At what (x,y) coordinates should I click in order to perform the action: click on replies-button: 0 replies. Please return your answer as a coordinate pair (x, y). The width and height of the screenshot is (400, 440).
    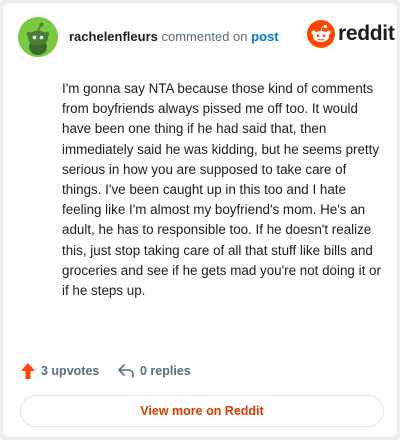
    Looking at the image, I should click on (154, 371).